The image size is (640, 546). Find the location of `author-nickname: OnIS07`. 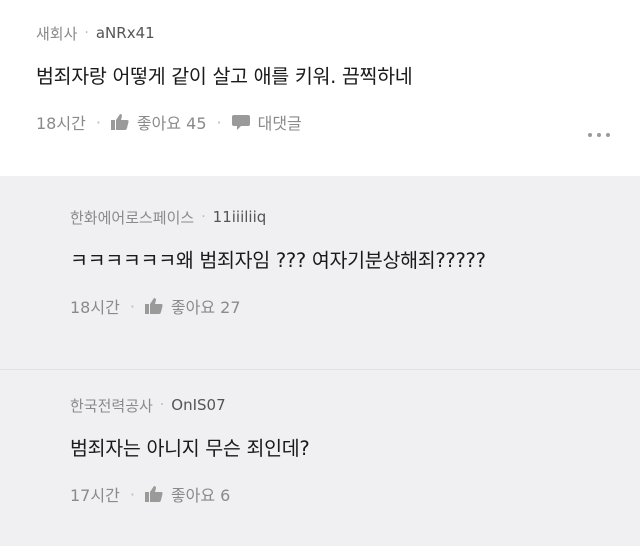

author-nickname: OnIS07 is located at coordinates (198, 405).